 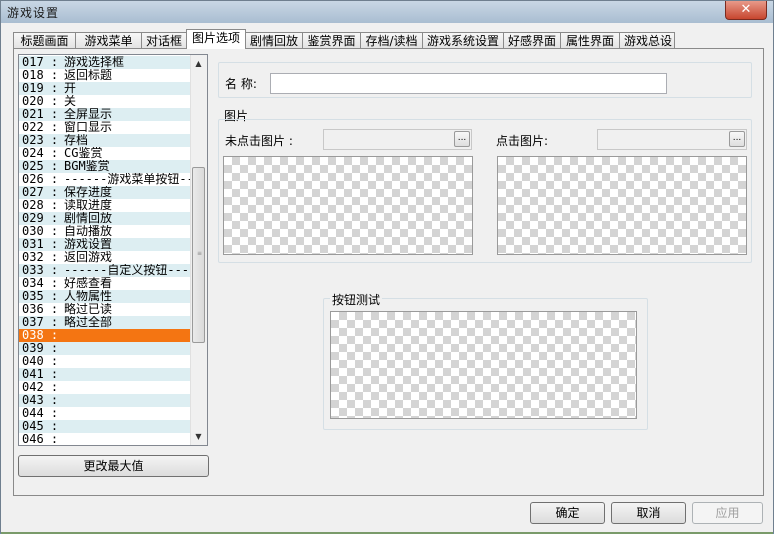 I want to click on list-item: 029 : 剧情回放, so click(x=105, y=218).